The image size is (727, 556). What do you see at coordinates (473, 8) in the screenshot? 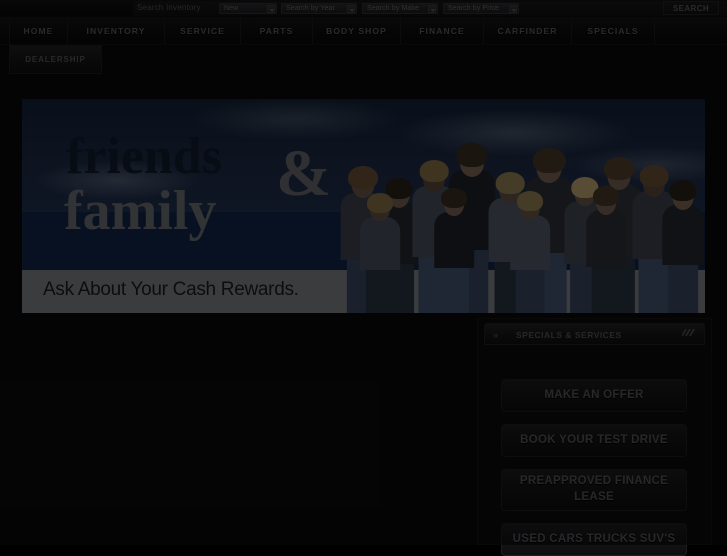
I see `search-price-value: Search by Price` at bounding box center [473, 8].